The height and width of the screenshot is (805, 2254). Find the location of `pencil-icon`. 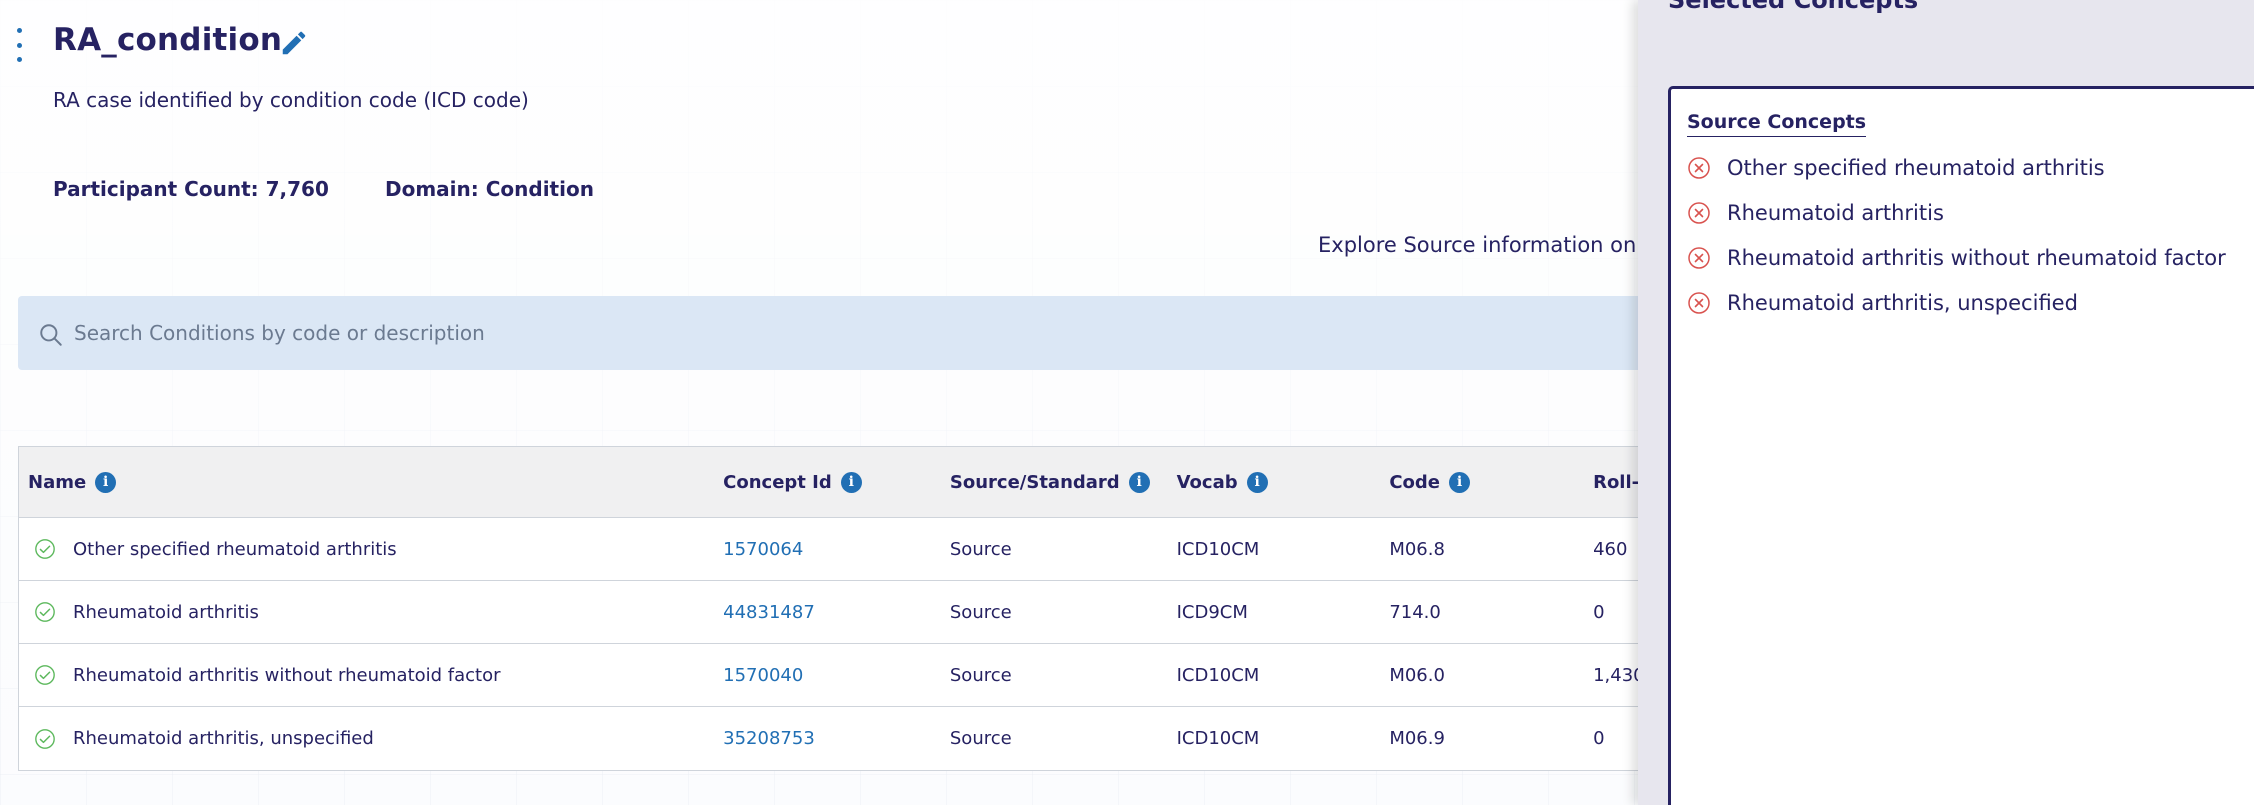

pencil-icon is located at coordinates (294, 43).